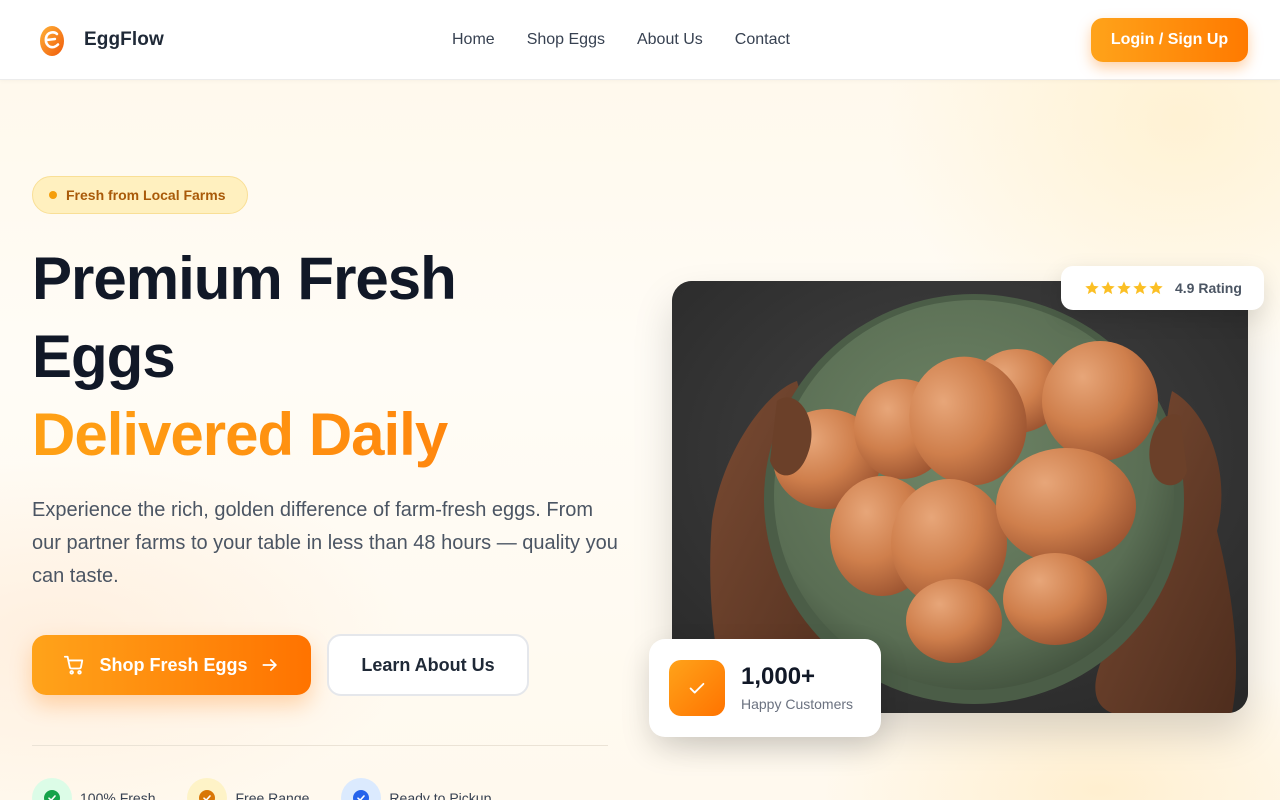 The width and height of the screenshot is (1280, 800). What do you see at coordinates (1169, 40) in the screenshot?
I see `login-signup-button: Login / Sign Up` at bounding box center [1169, 40].